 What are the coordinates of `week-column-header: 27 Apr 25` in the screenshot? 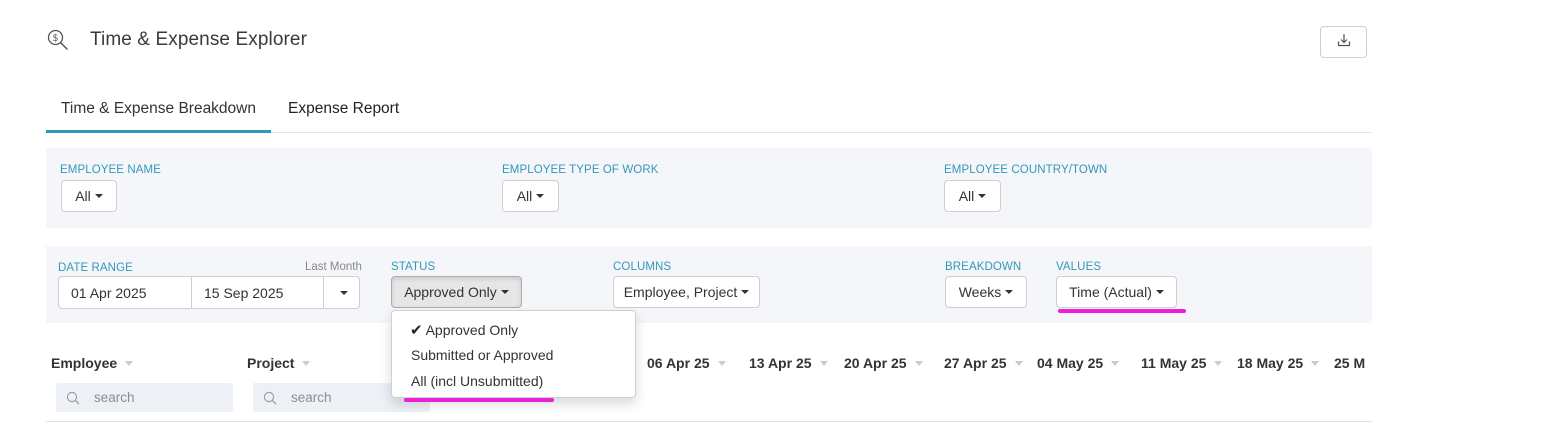 It's located at (983, 363).